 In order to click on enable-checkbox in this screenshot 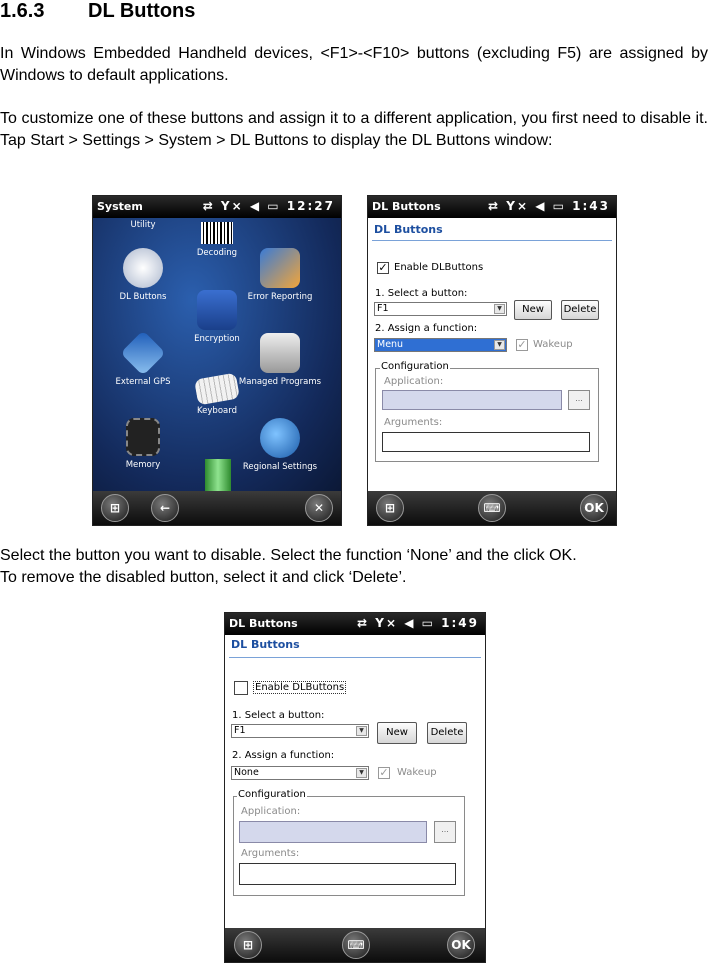, I will do `click(241, 688)`.